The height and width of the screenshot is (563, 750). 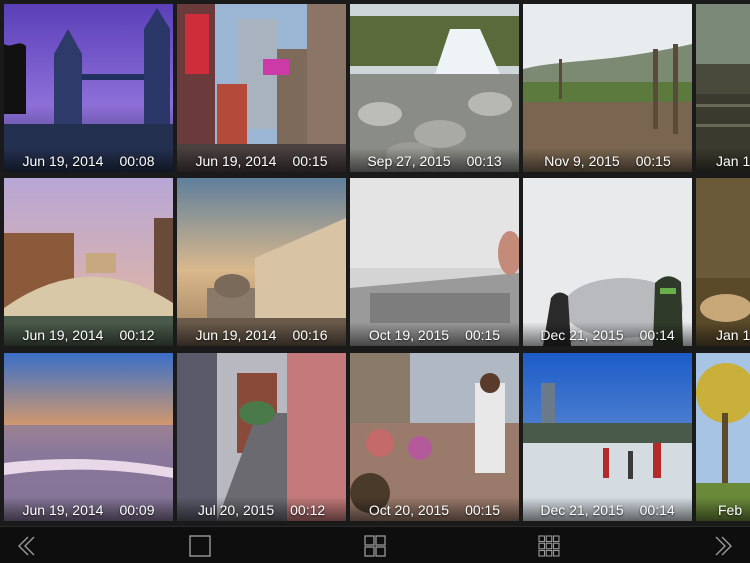 What do you see at coordinates (409, 161) in the screenshot?
I see `date-label: Sep 27, 2015` at bounding box center [409, 161].